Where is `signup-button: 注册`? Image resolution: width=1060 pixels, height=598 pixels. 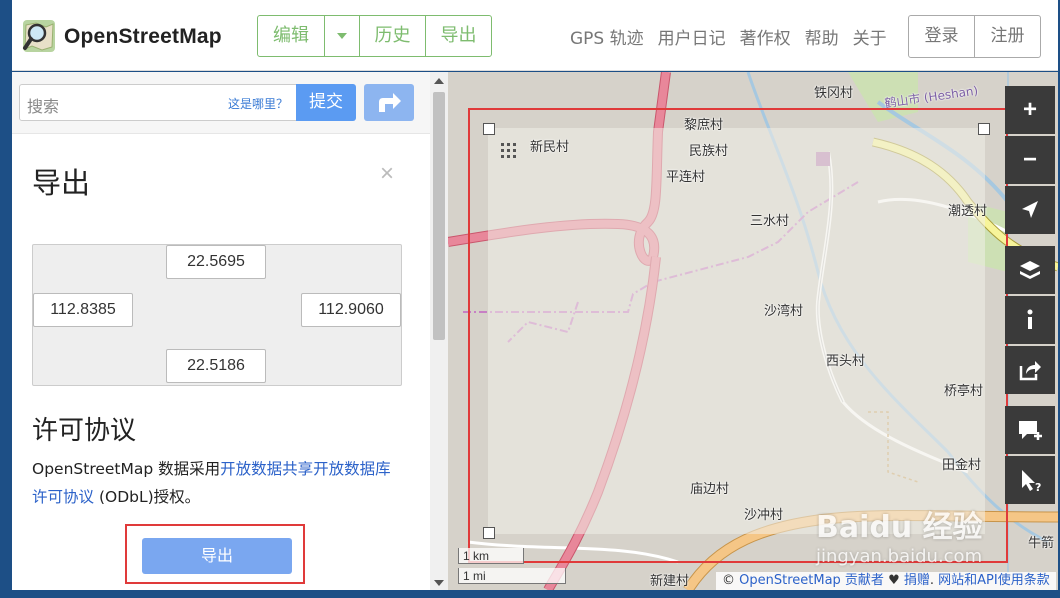
signup-button: 注册 is located at coordinates (1007, 36).